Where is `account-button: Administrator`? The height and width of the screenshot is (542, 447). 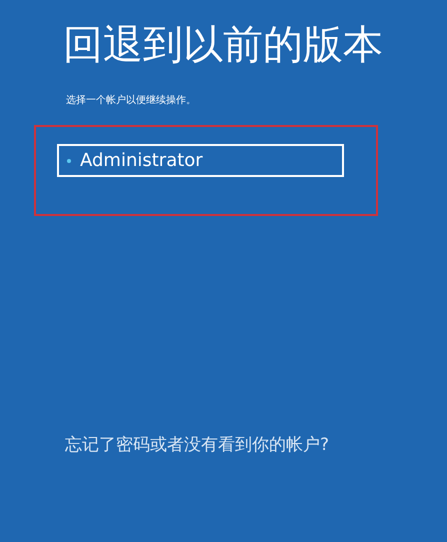 account-button: Administrator is located at coordinates (200, 160).